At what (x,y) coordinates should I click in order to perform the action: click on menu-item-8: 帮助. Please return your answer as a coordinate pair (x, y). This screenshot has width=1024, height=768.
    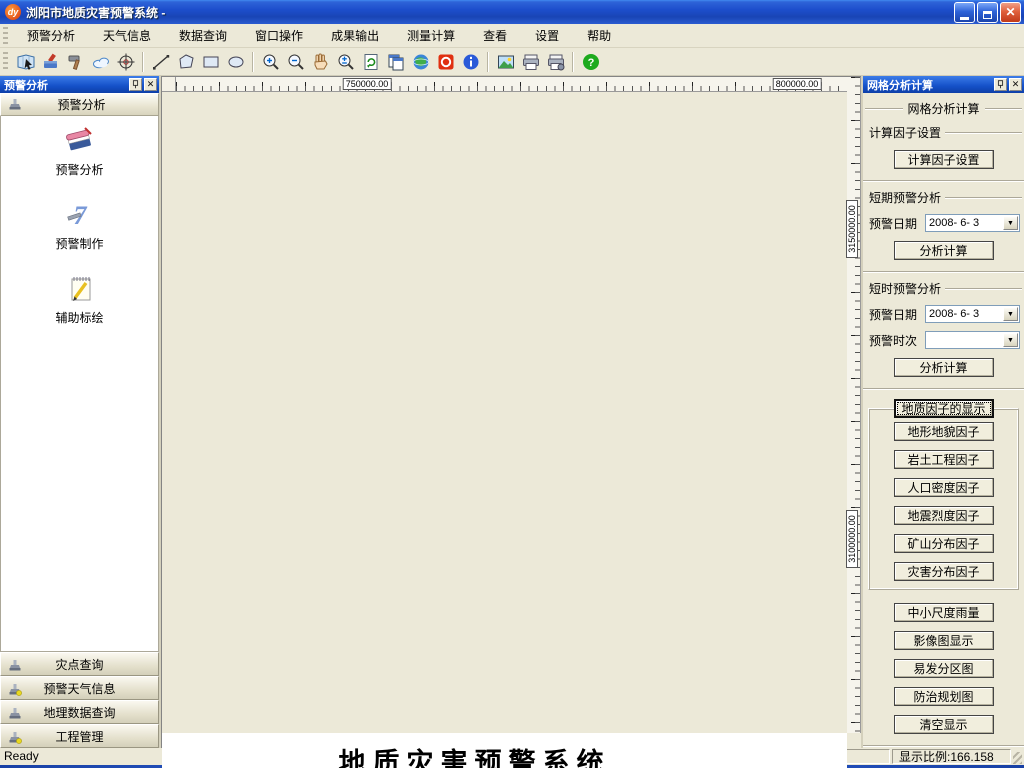
    Looking at the image, I should click on (599, 35).